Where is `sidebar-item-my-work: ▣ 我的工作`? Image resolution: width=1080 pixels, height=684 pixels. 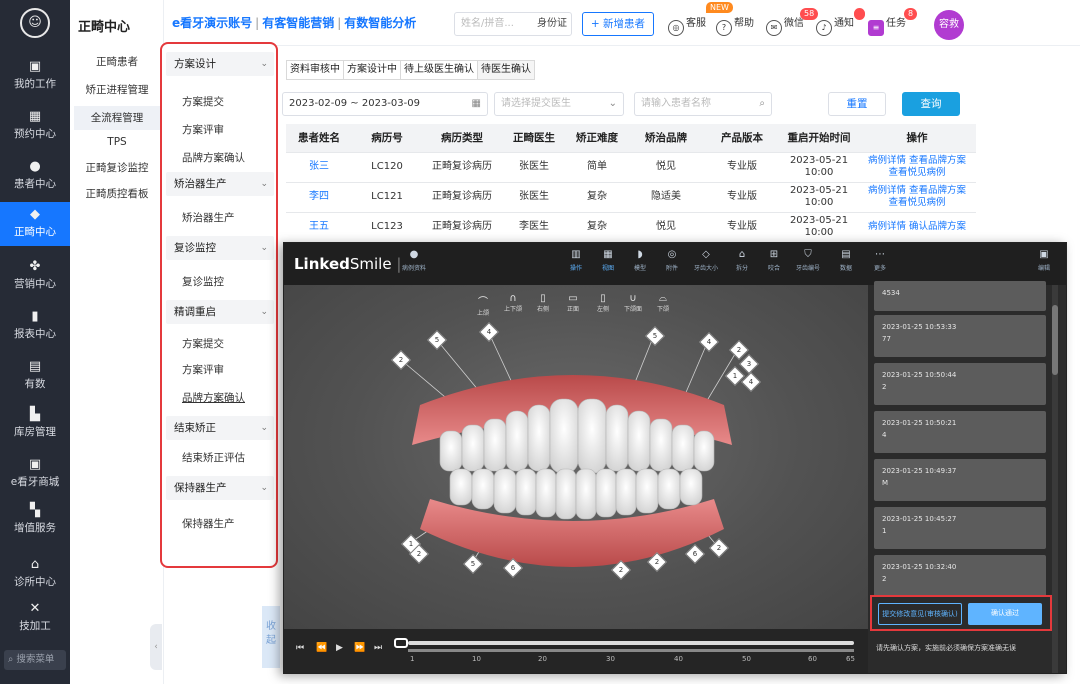
sidebar-item-my-work: ▣ 我的工作 is located at coordinates (35, 76).